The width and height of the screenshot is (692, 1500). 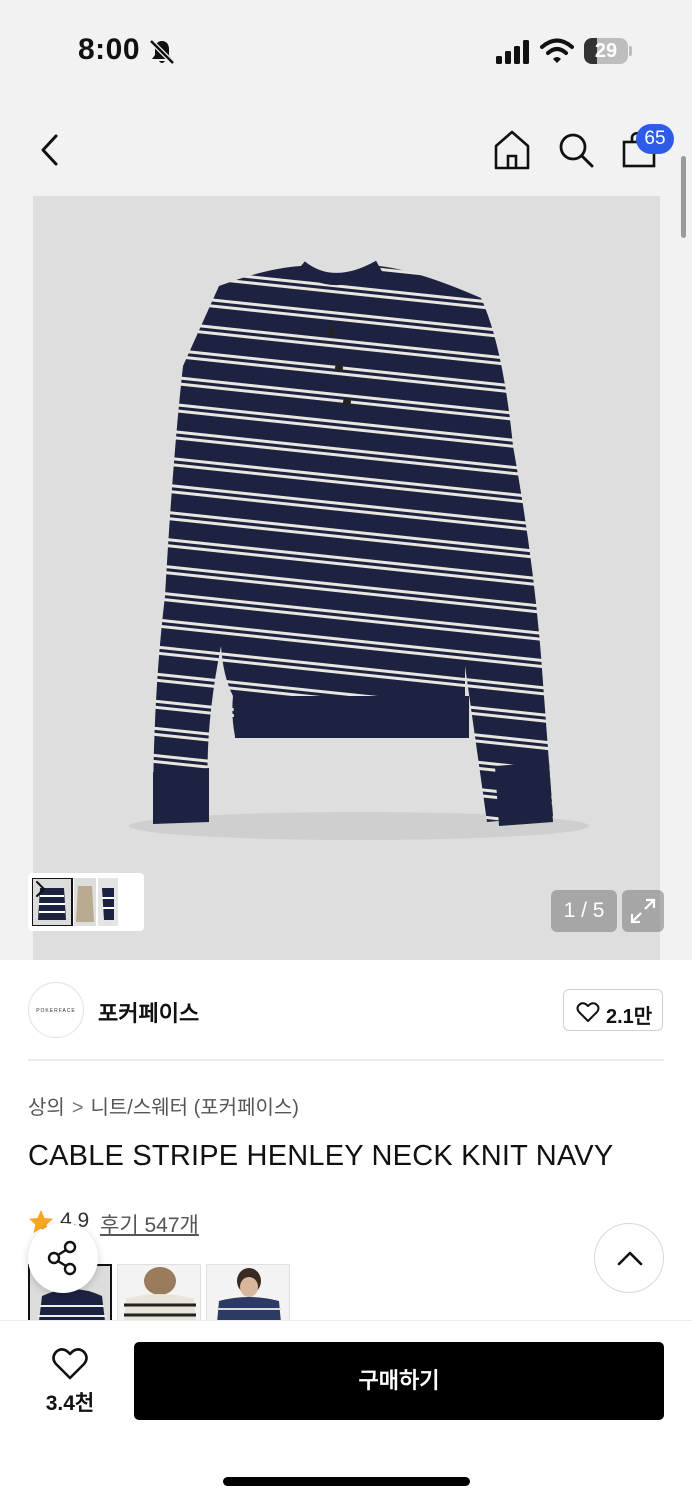 What do you see at coordinates (149, 1224) in the screenshot?
I see `review-count-link: 후기 547개` at bounding box center [149, 1224].